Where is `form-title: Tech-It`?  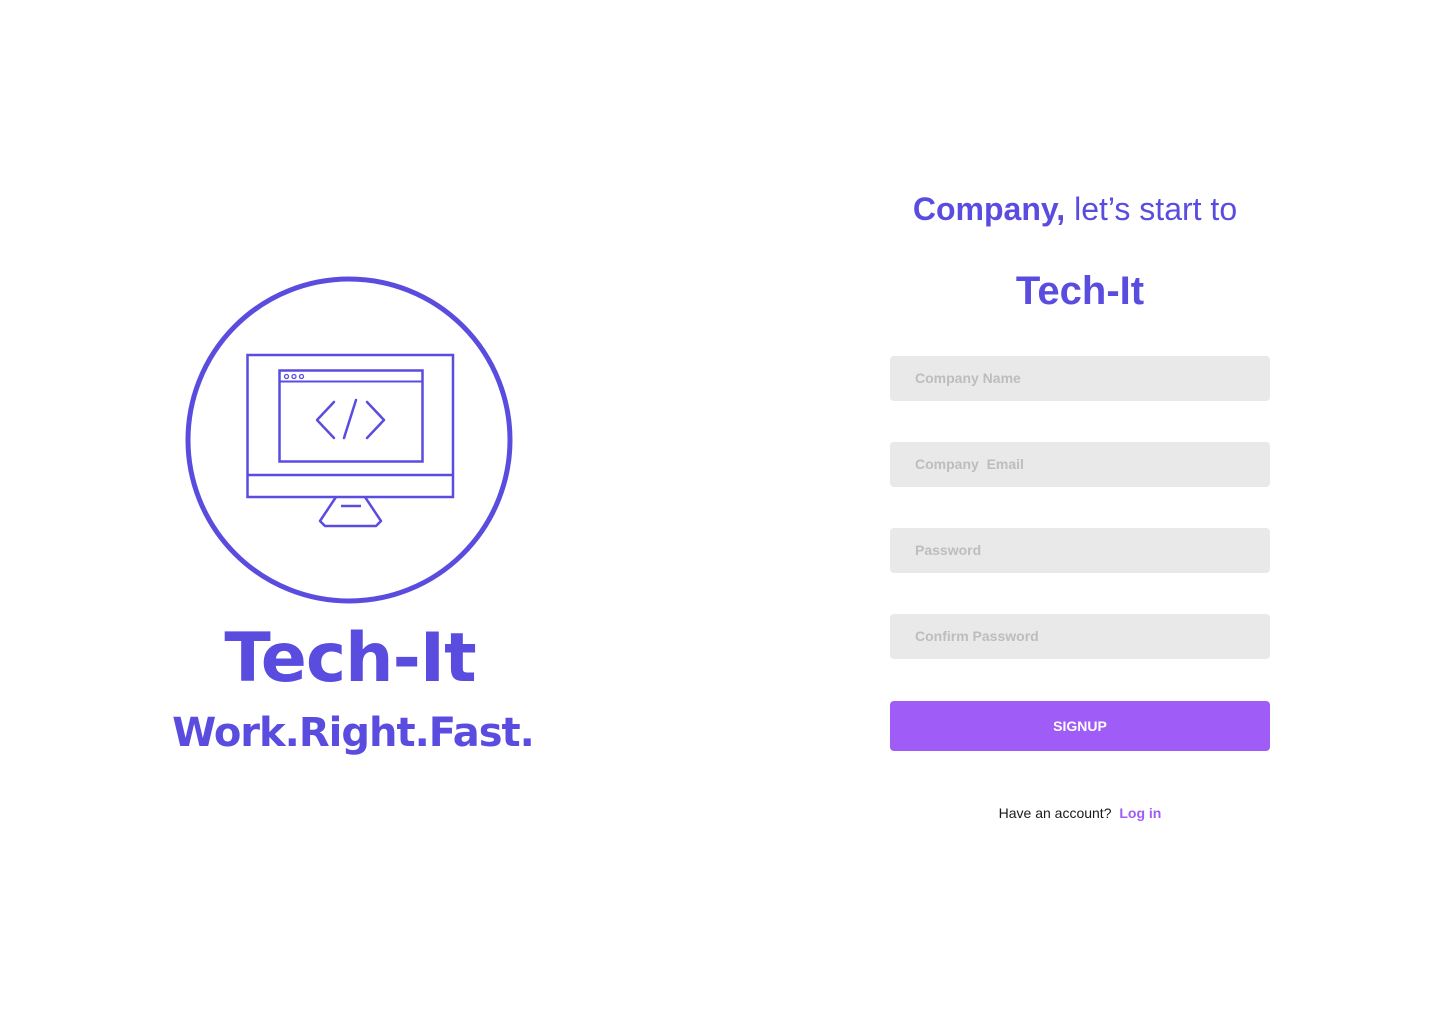
form-title: Tech-It is located at coordinates (1080, 291).